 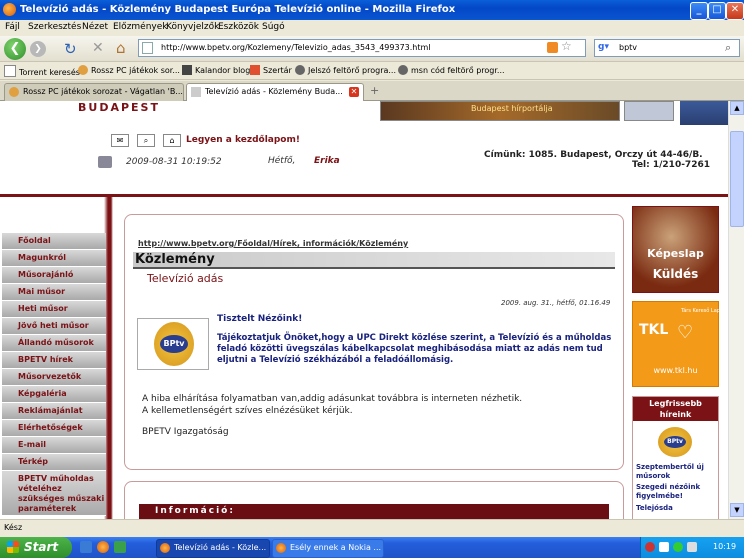 What do you see at coordinates (275, 92) in the screenshot?
I see `tab-televizio-adas: Televízió adás - Közlemény Buda... ✕` at bounding box center [275, 92].